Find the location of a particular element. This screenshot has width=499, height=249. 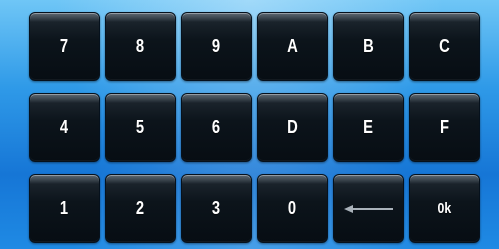

key-label: 5 is located at coordinates (140, 127).